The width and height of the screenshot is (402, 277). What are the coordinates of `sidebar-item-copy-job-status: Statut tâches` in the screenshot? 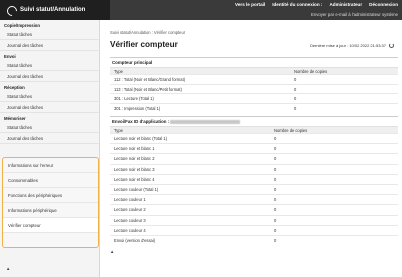 It's located at (49, 34).